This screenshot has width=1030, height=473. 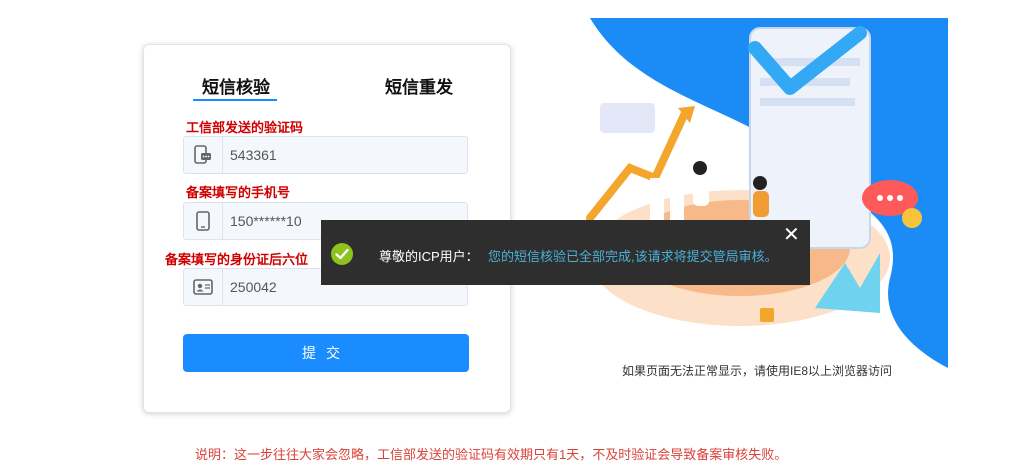 I want to click on close-icon: ✕, so click(x=791, y=234).